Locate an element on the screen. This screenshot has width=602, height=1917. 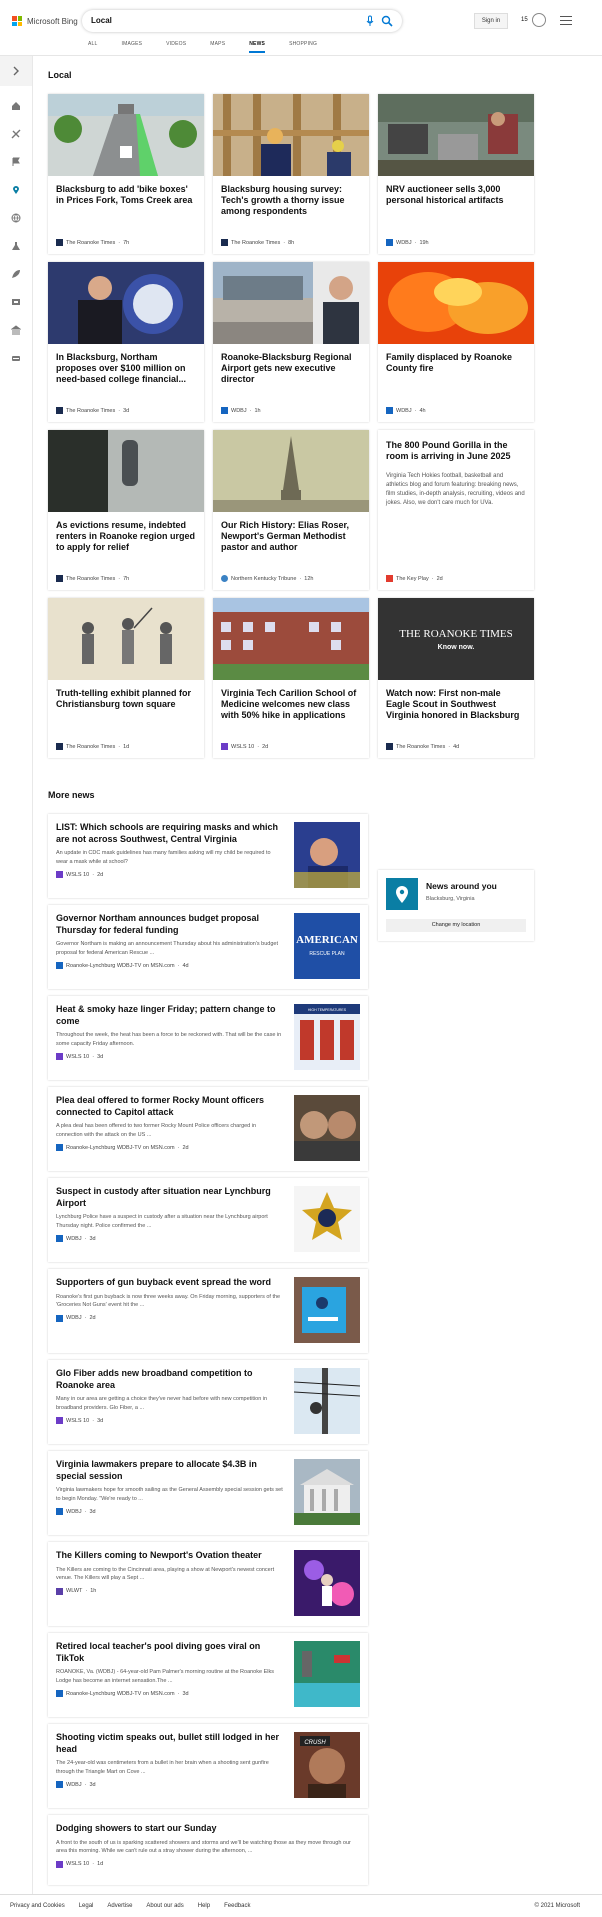
news-source: Roanoke-Lynchburg WDBJ-TV on MSN.com · 2d is located at coordinates (122, 1147).